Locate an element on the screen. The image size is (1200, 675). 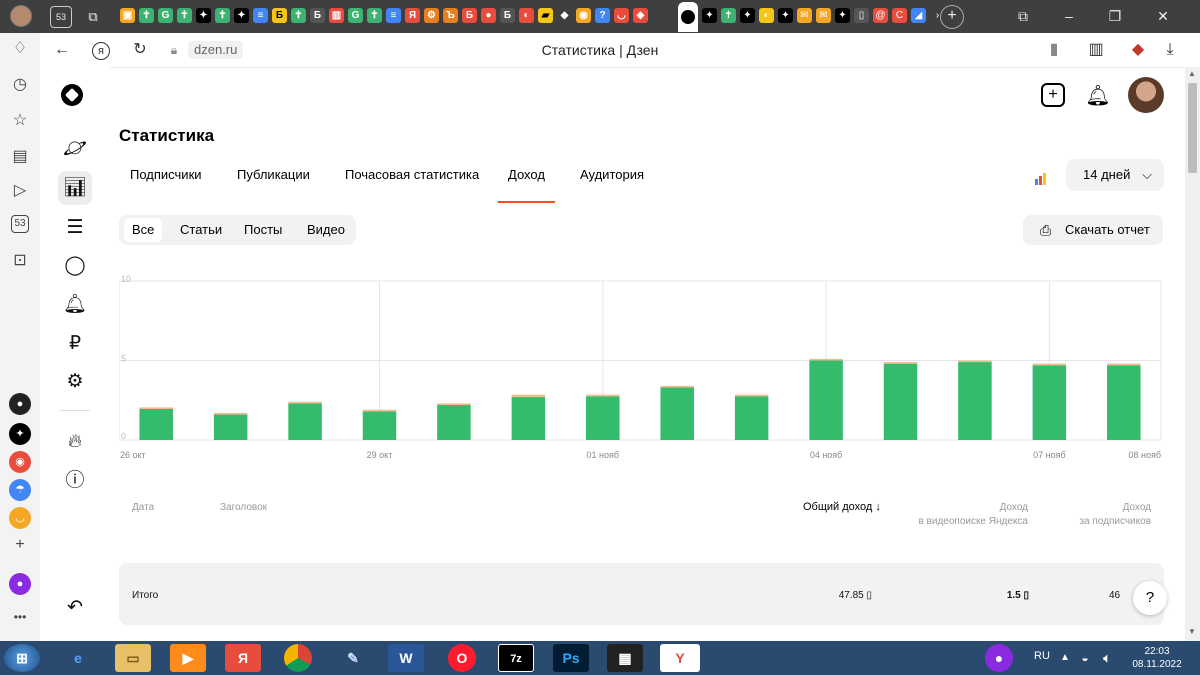
tab-hourly: Почасовая статистика is located at coordinates (412, 184).